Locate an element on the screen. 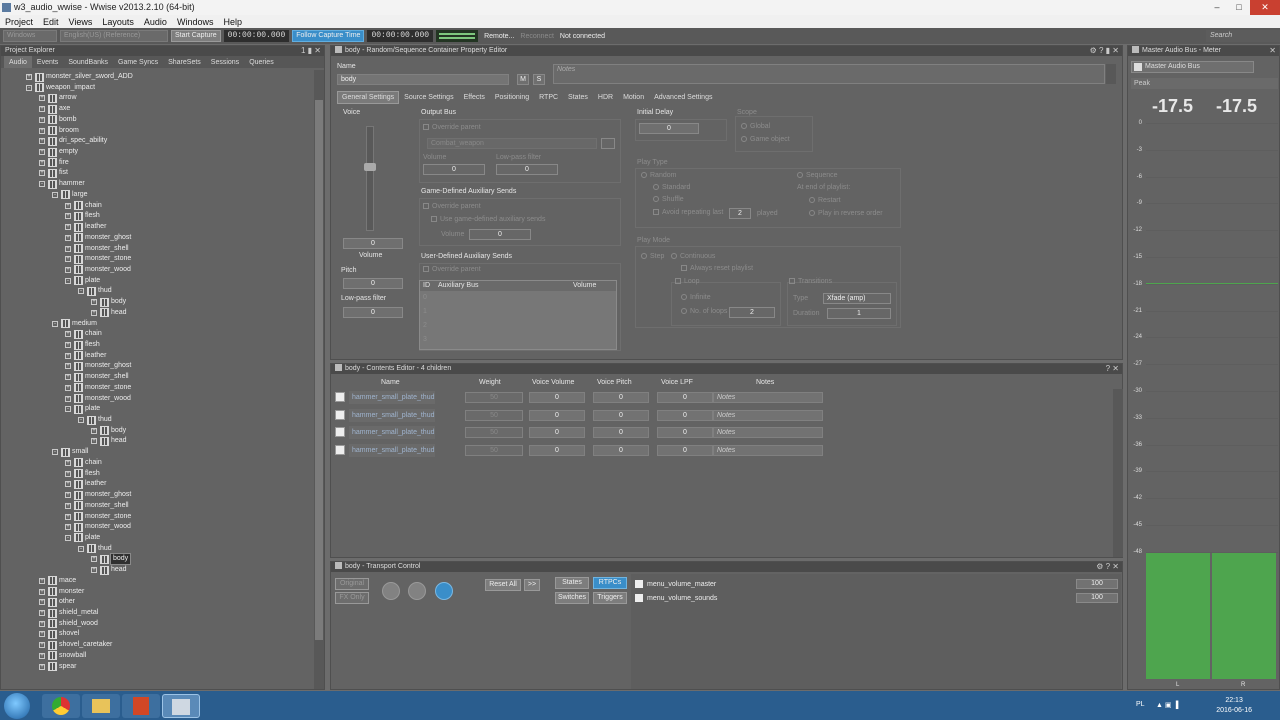  col-voice-pitch: Voice Pitch is located at coordinates (614, 382).